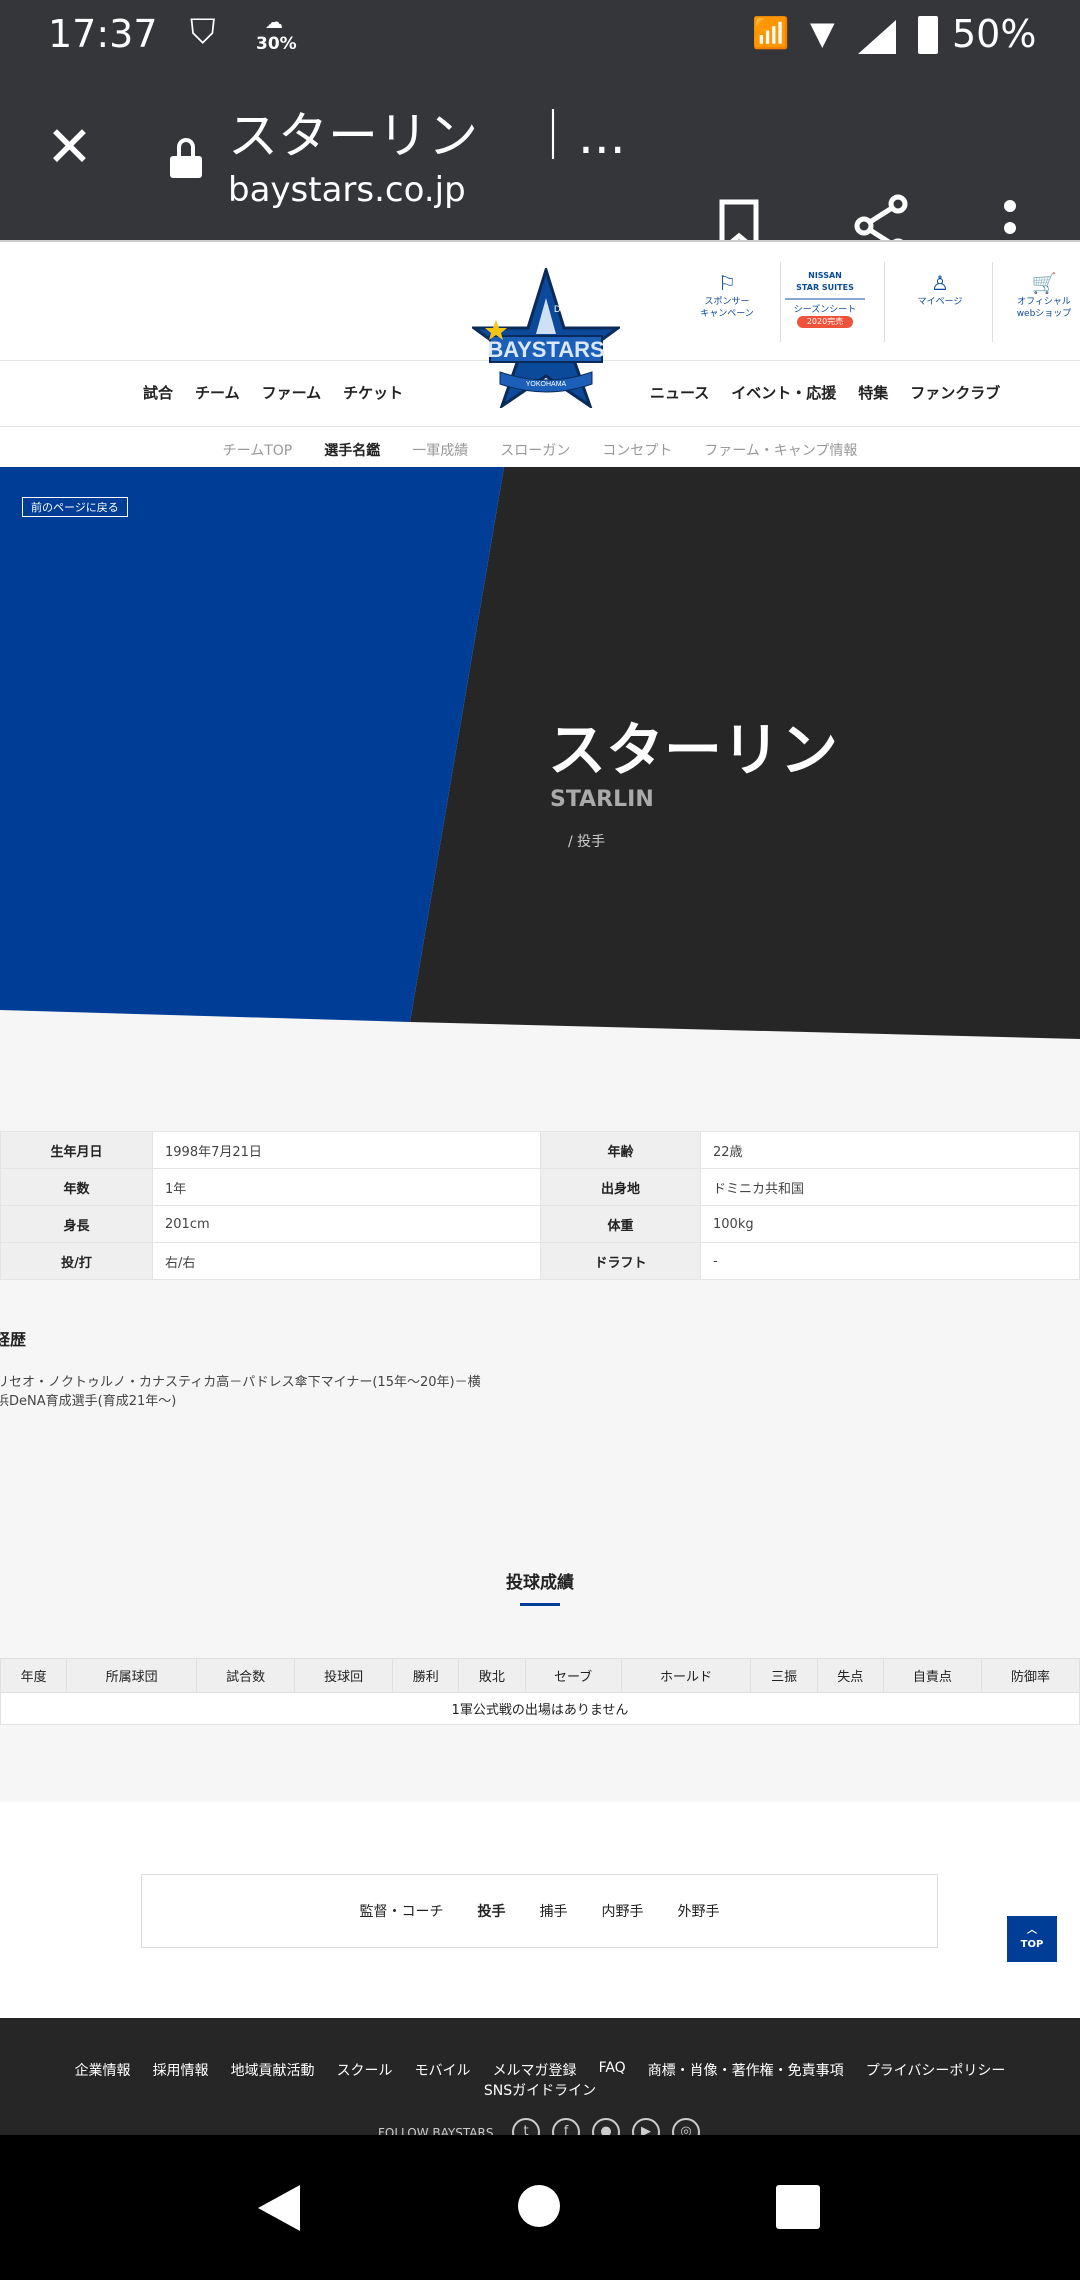  Describe the element at coordinates (246, 1675) in the screenshot. I see `column-header: 試合数` at that location.